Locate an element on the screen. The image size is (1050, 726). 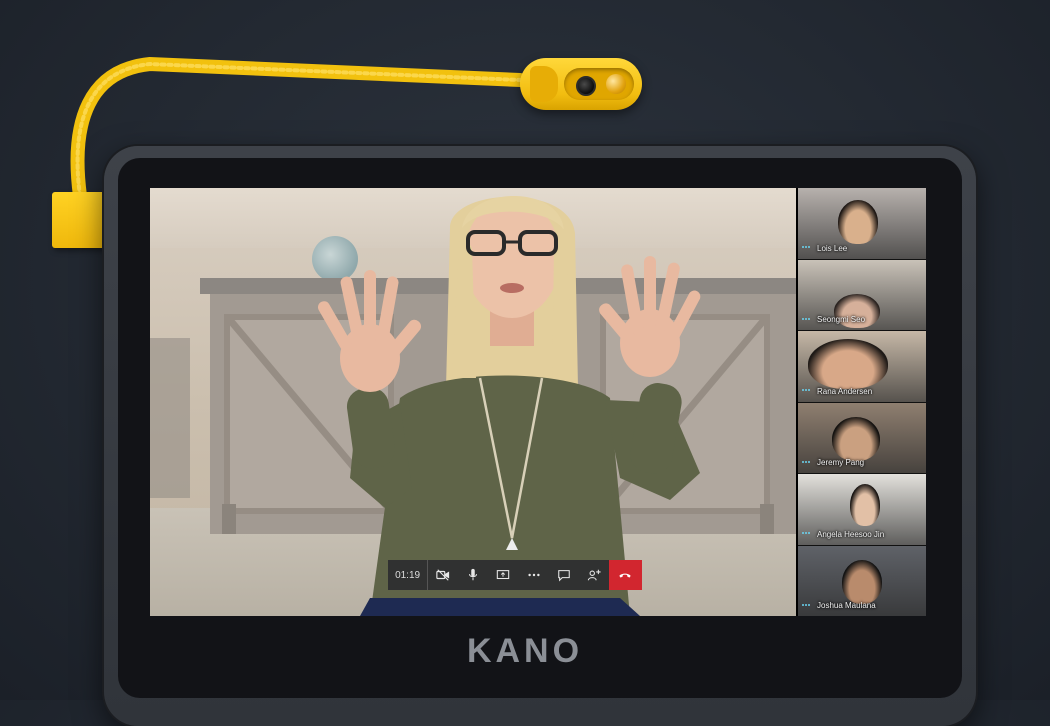
participant-label: Seongmi Seo is located at coordinates (862, 319).